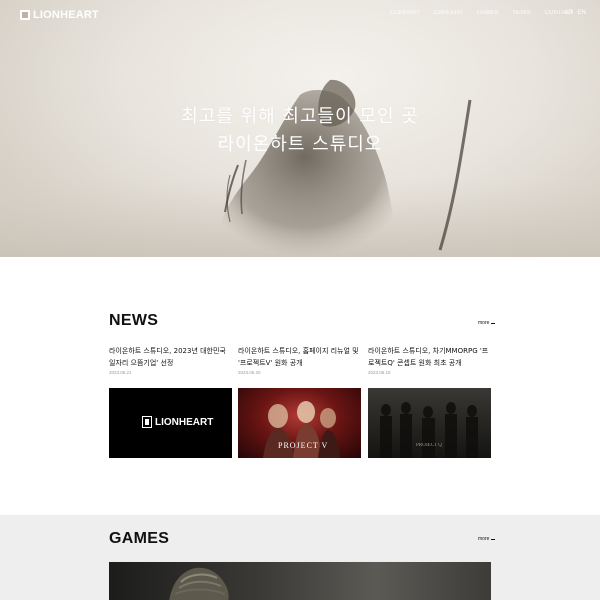  Describe the element at coordinates (66, 15) in the screenshot. I see `logo-text: LIONHEART` at that location.